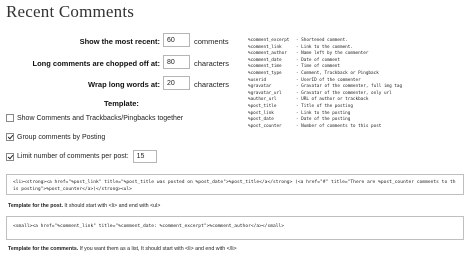 The width and height of the screenshot is (468, 257). What do you see at coordinates (119, 41) in the screenshot?
I see `most-recent-label: Show the most recent:` at bounding box center [119, 41].